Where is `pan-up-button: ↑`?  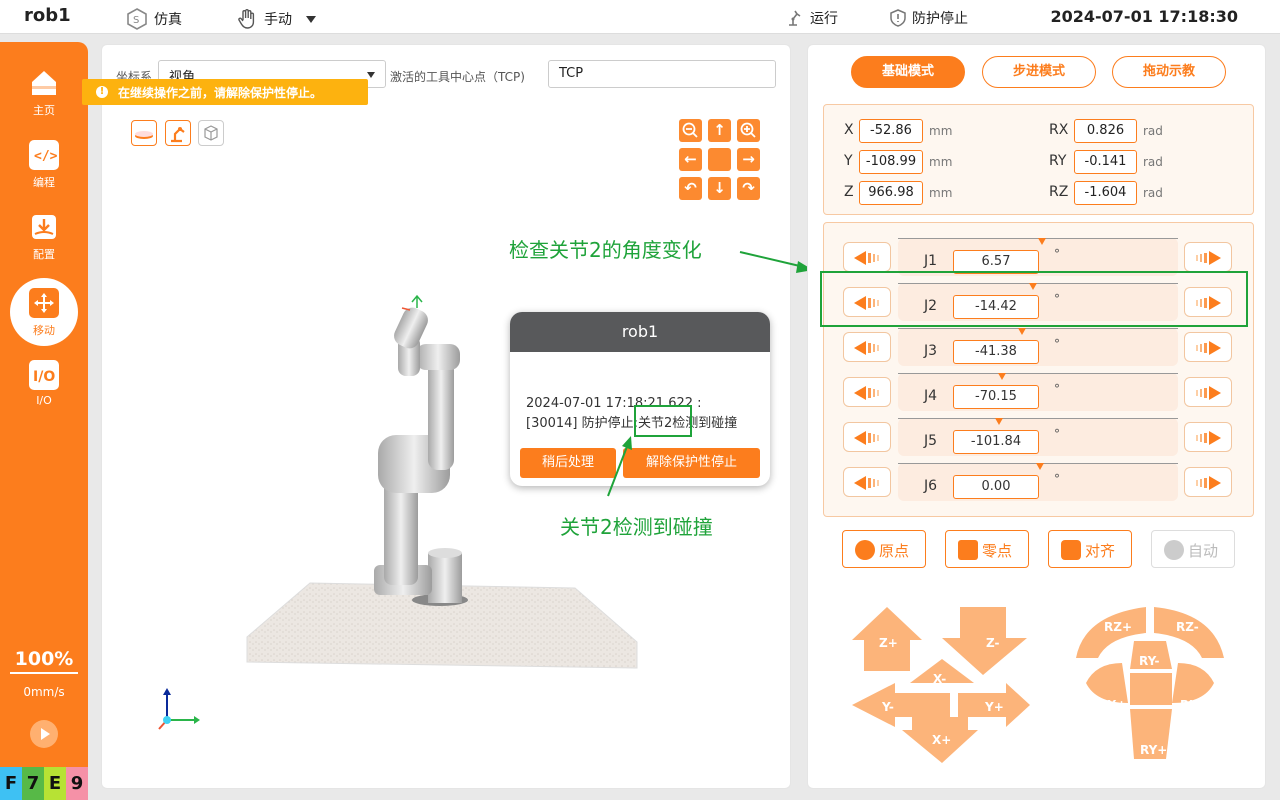
pan-up-button: ↑ is located at coordinates (719, 130).